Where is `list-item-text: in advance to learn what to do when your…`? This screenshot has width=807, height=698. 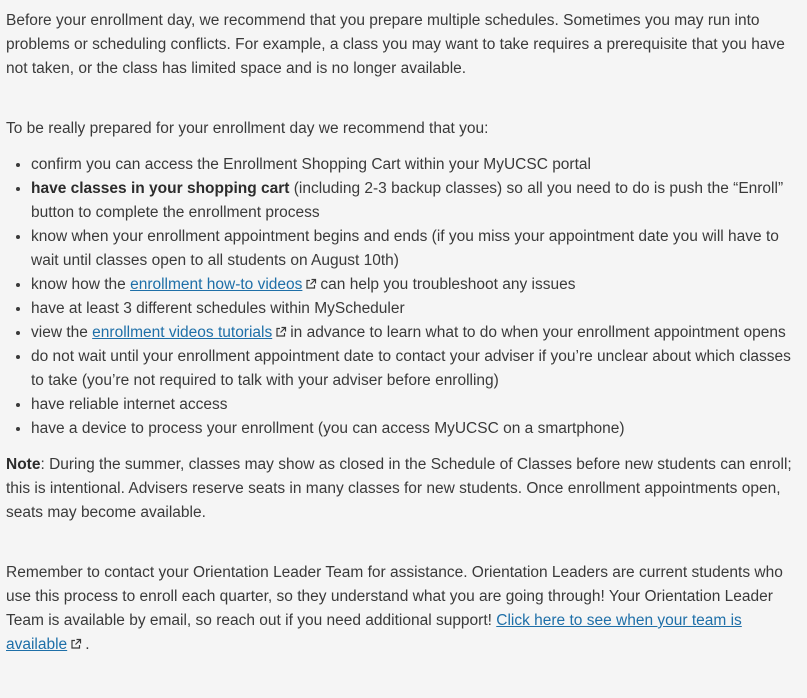 list-item-text: in advance to learn what to do when your… is located at coordinates (538, 332).